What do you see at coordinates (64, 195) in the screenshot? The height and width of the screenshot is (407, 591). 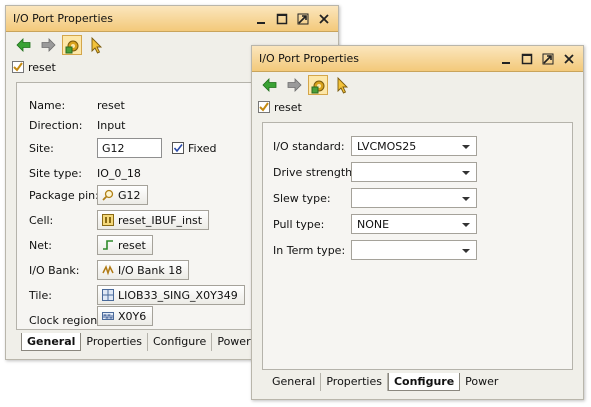 I see `package-pin-label: Package pin:` at bounding box center [64, 195].